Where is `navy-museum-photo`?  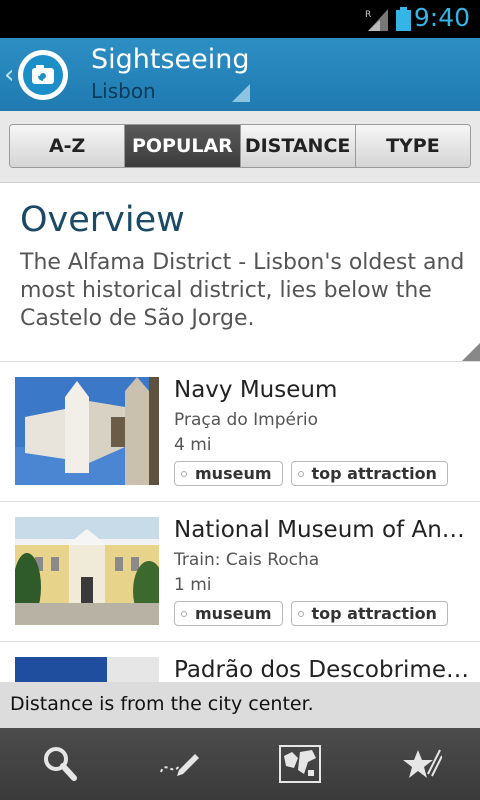
navy-museum-photo is located at coordinates (87, 431).